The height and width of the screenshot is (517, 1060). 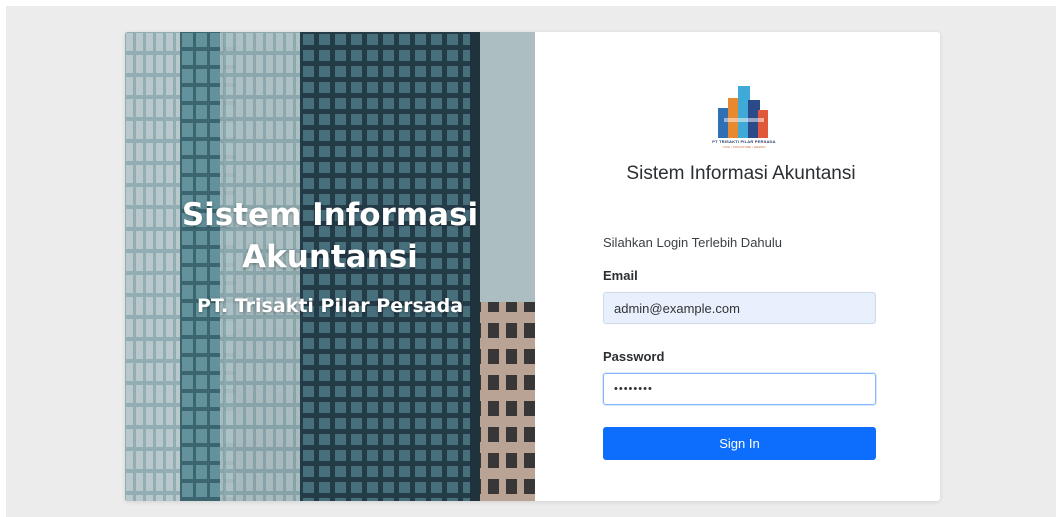 What do you see at coordinates (330, 257) in the screenshot?
I see `hero-title-line2: Akuntansi` at bounding box center [330, 257].